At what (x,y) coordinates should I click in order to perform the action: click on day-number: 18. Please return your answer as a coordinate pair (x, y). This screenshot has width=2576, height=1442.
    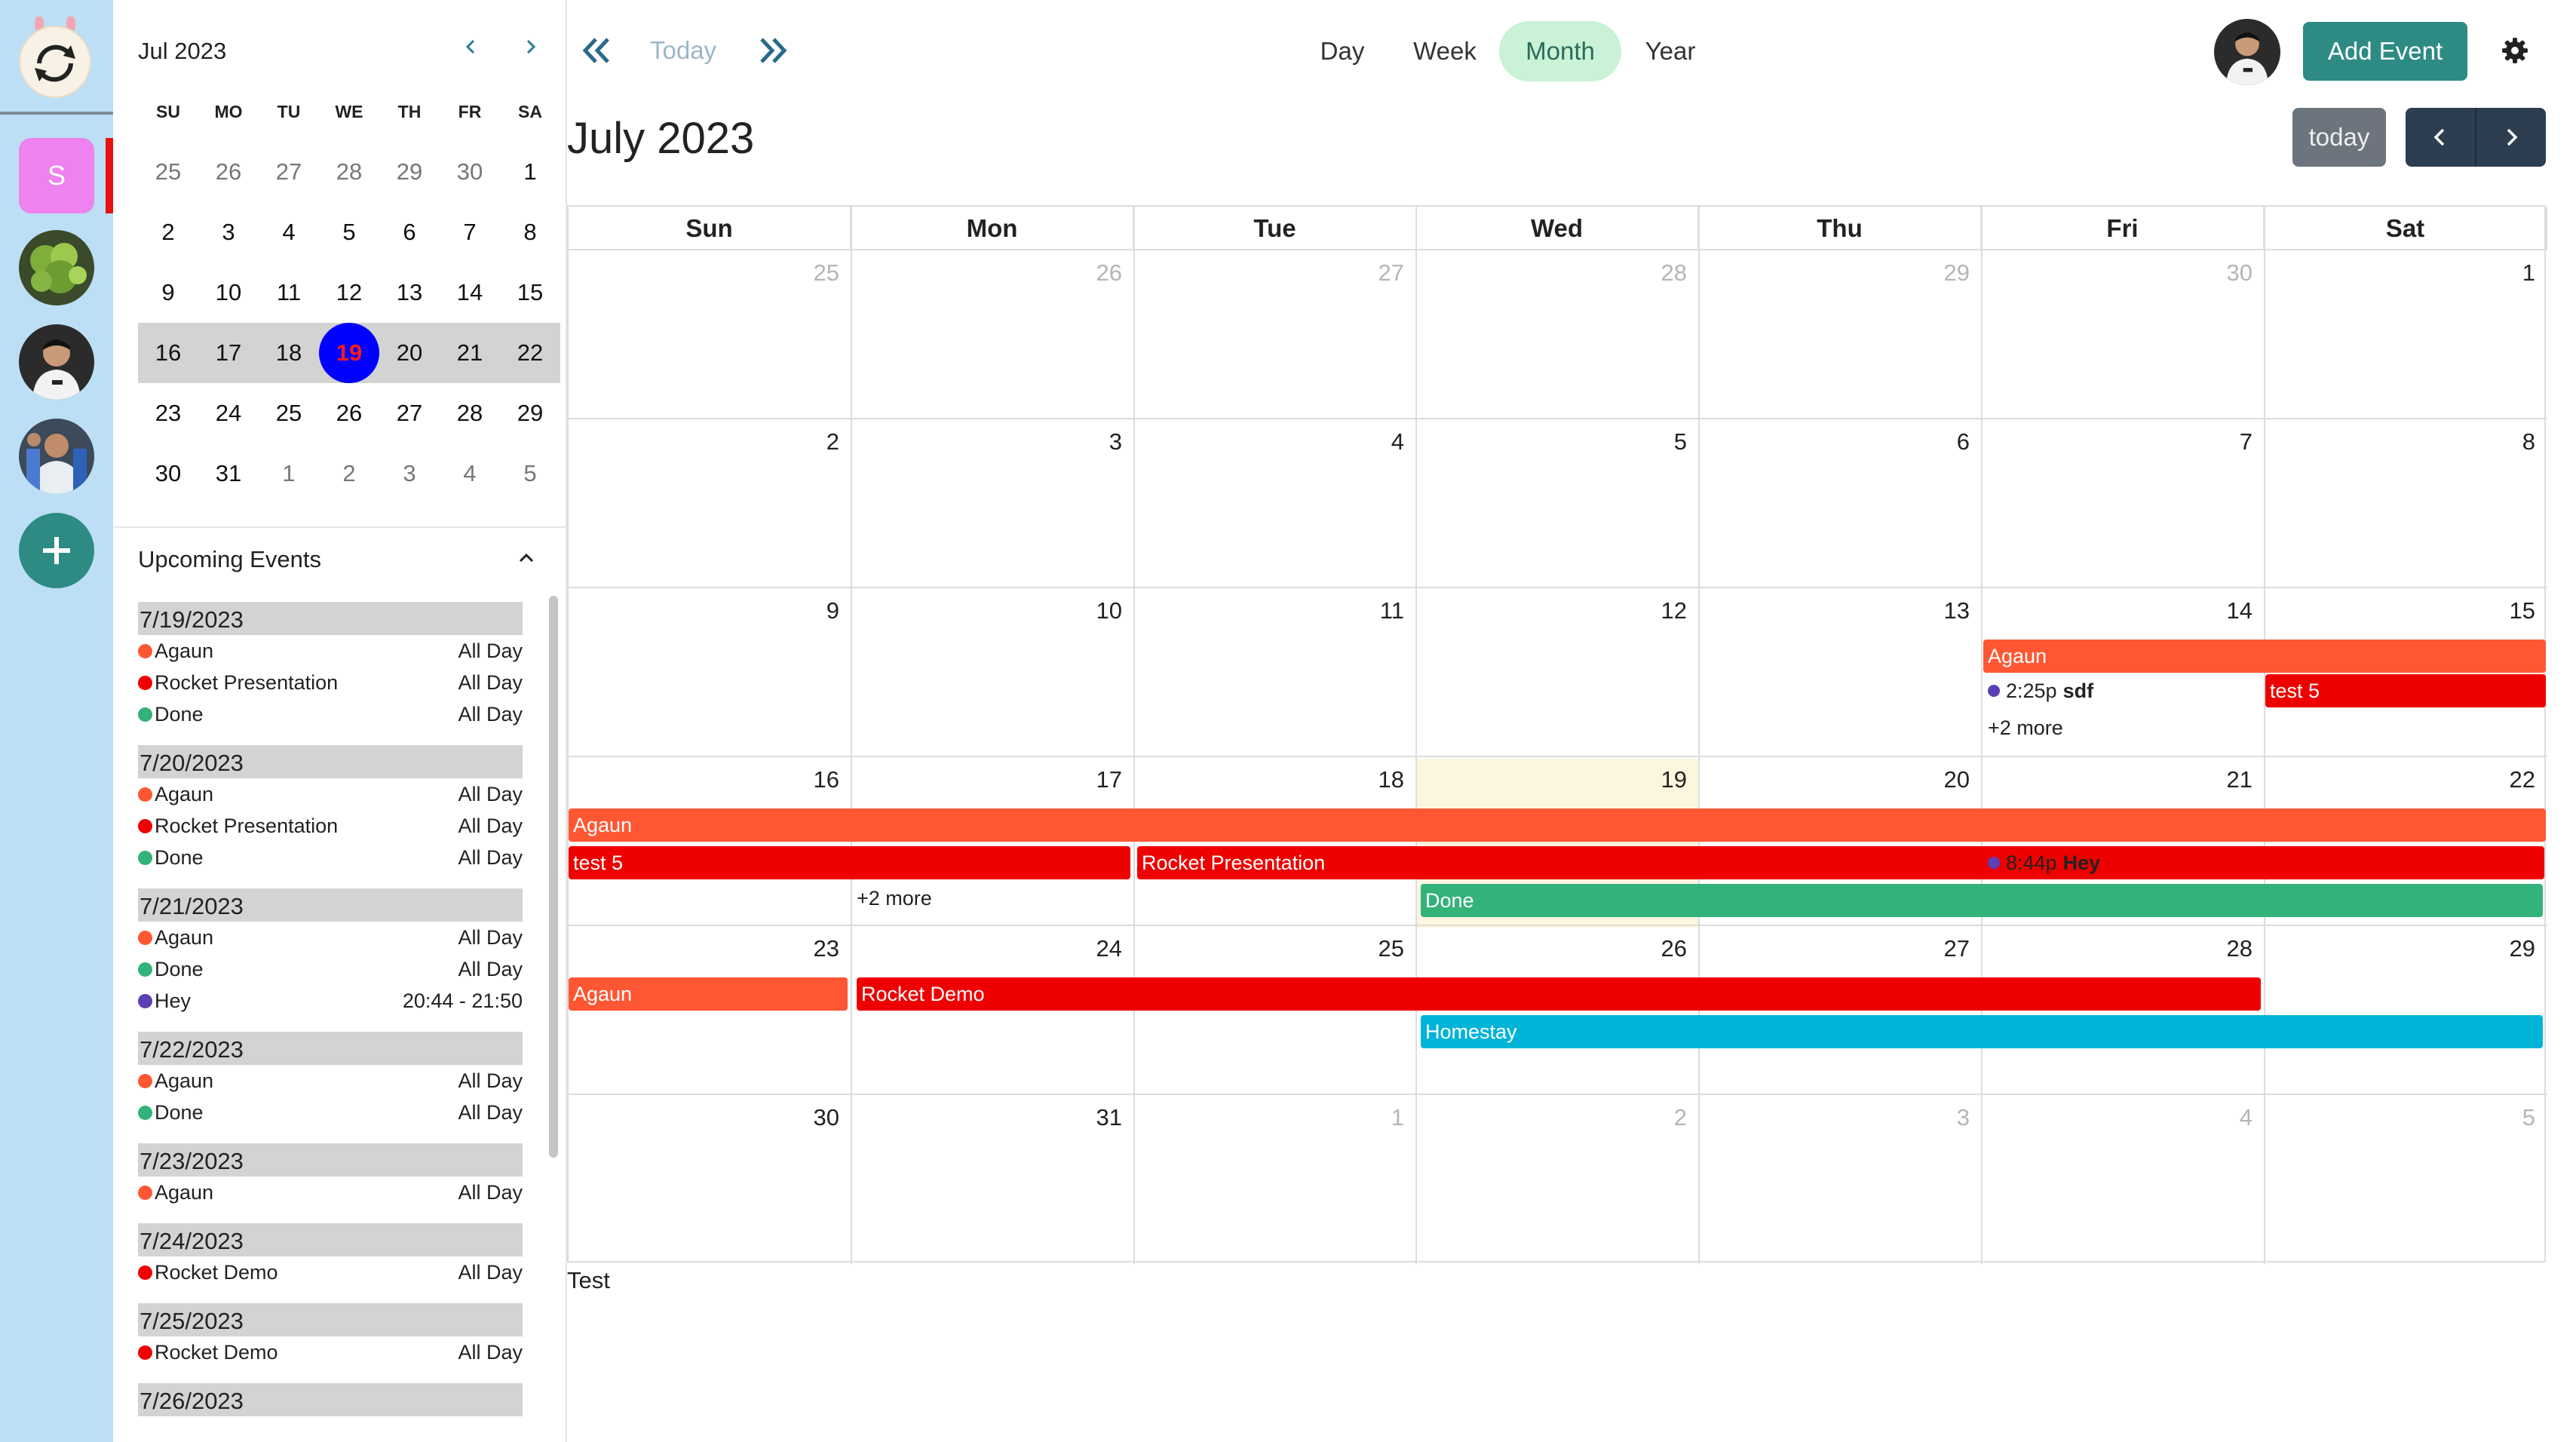
    Looking at the image, I should click on (1374, 779).